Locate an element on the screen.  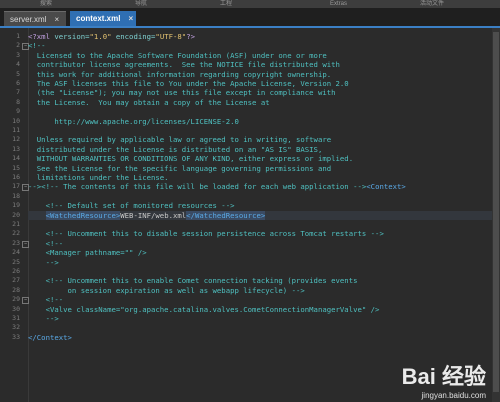
line-number: 7 is located at coordinates (18, 92).